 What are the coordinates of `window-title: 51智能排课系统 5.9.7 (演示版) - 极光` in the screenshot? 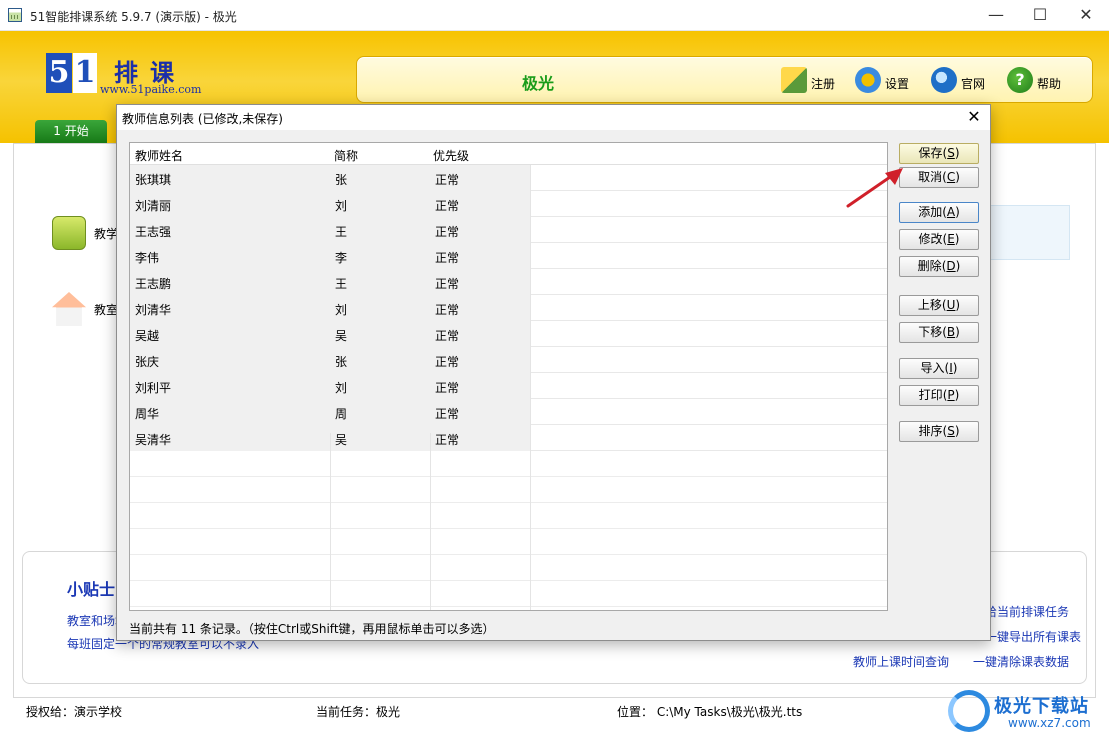 It's located at (133, 17).